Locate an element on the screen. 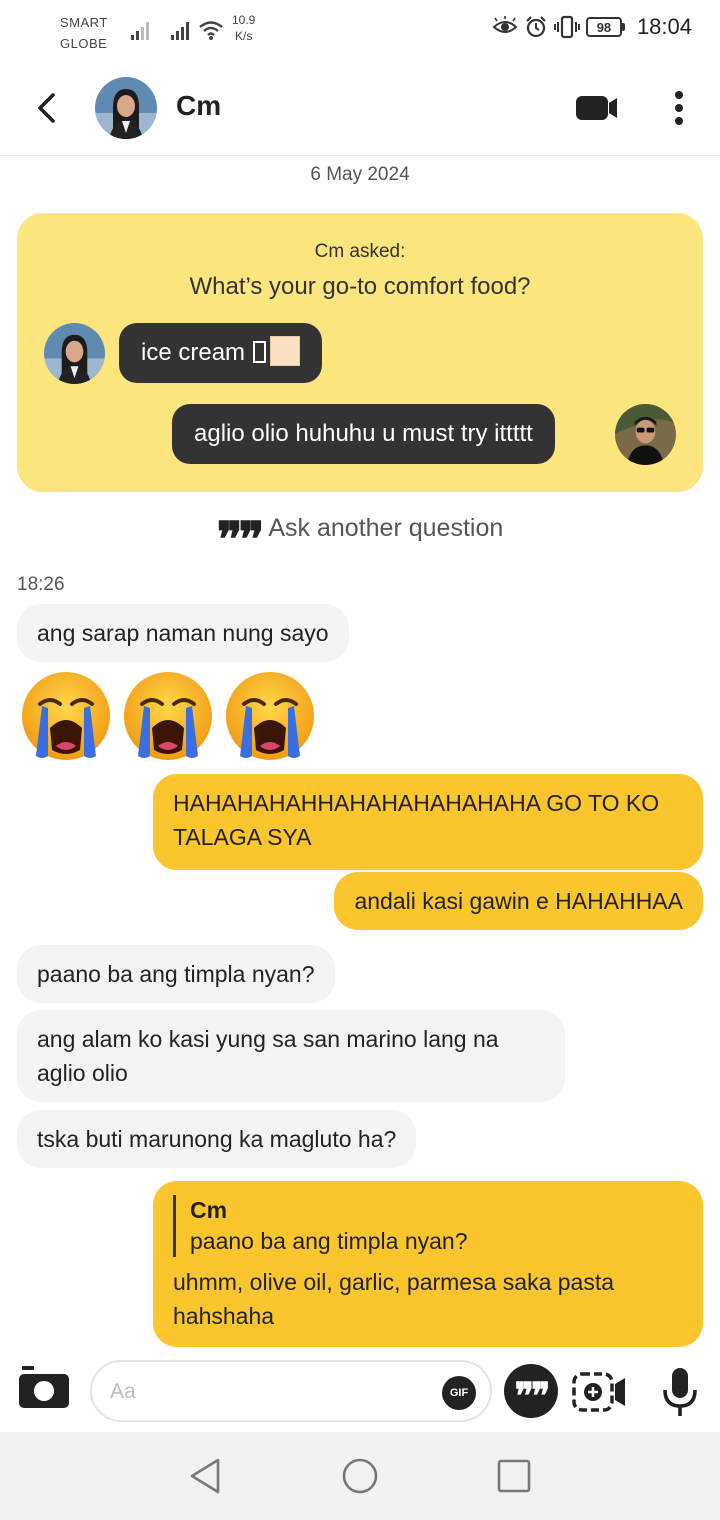 The height and width of the screenshot is (1520, 720). nav-home-button is located at coordinates (360, 1476).